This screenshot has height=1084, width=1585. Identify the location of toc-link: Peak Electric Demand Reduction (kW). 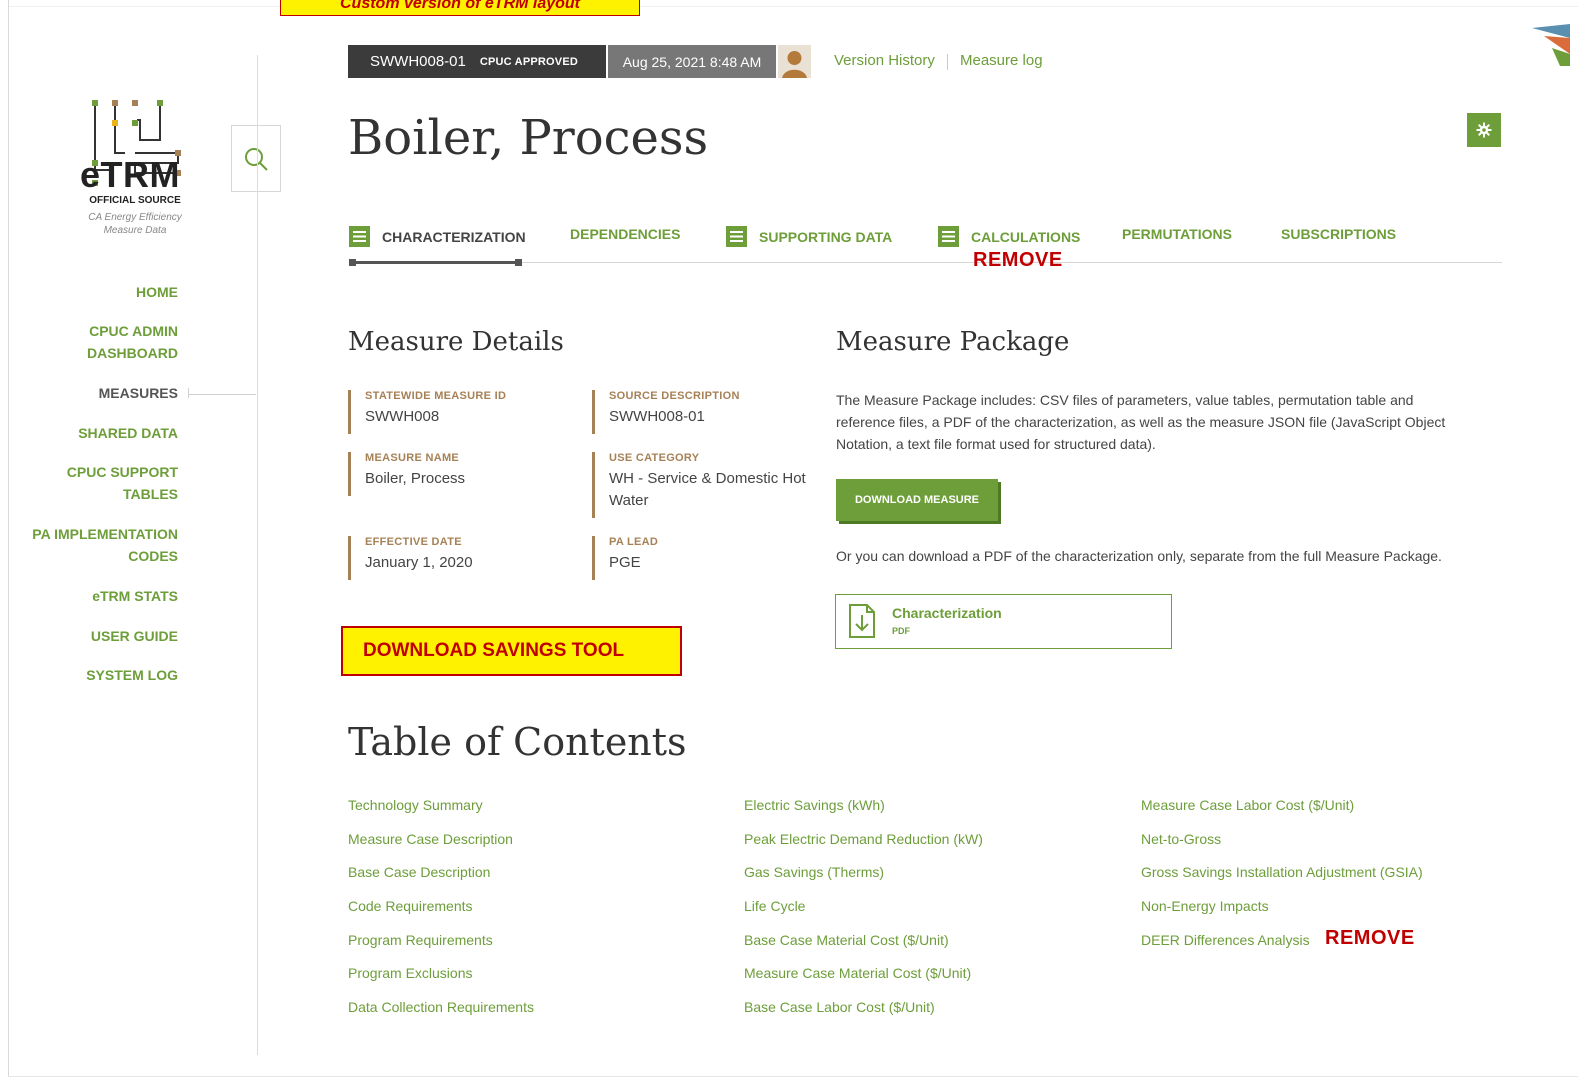
(863, 846).